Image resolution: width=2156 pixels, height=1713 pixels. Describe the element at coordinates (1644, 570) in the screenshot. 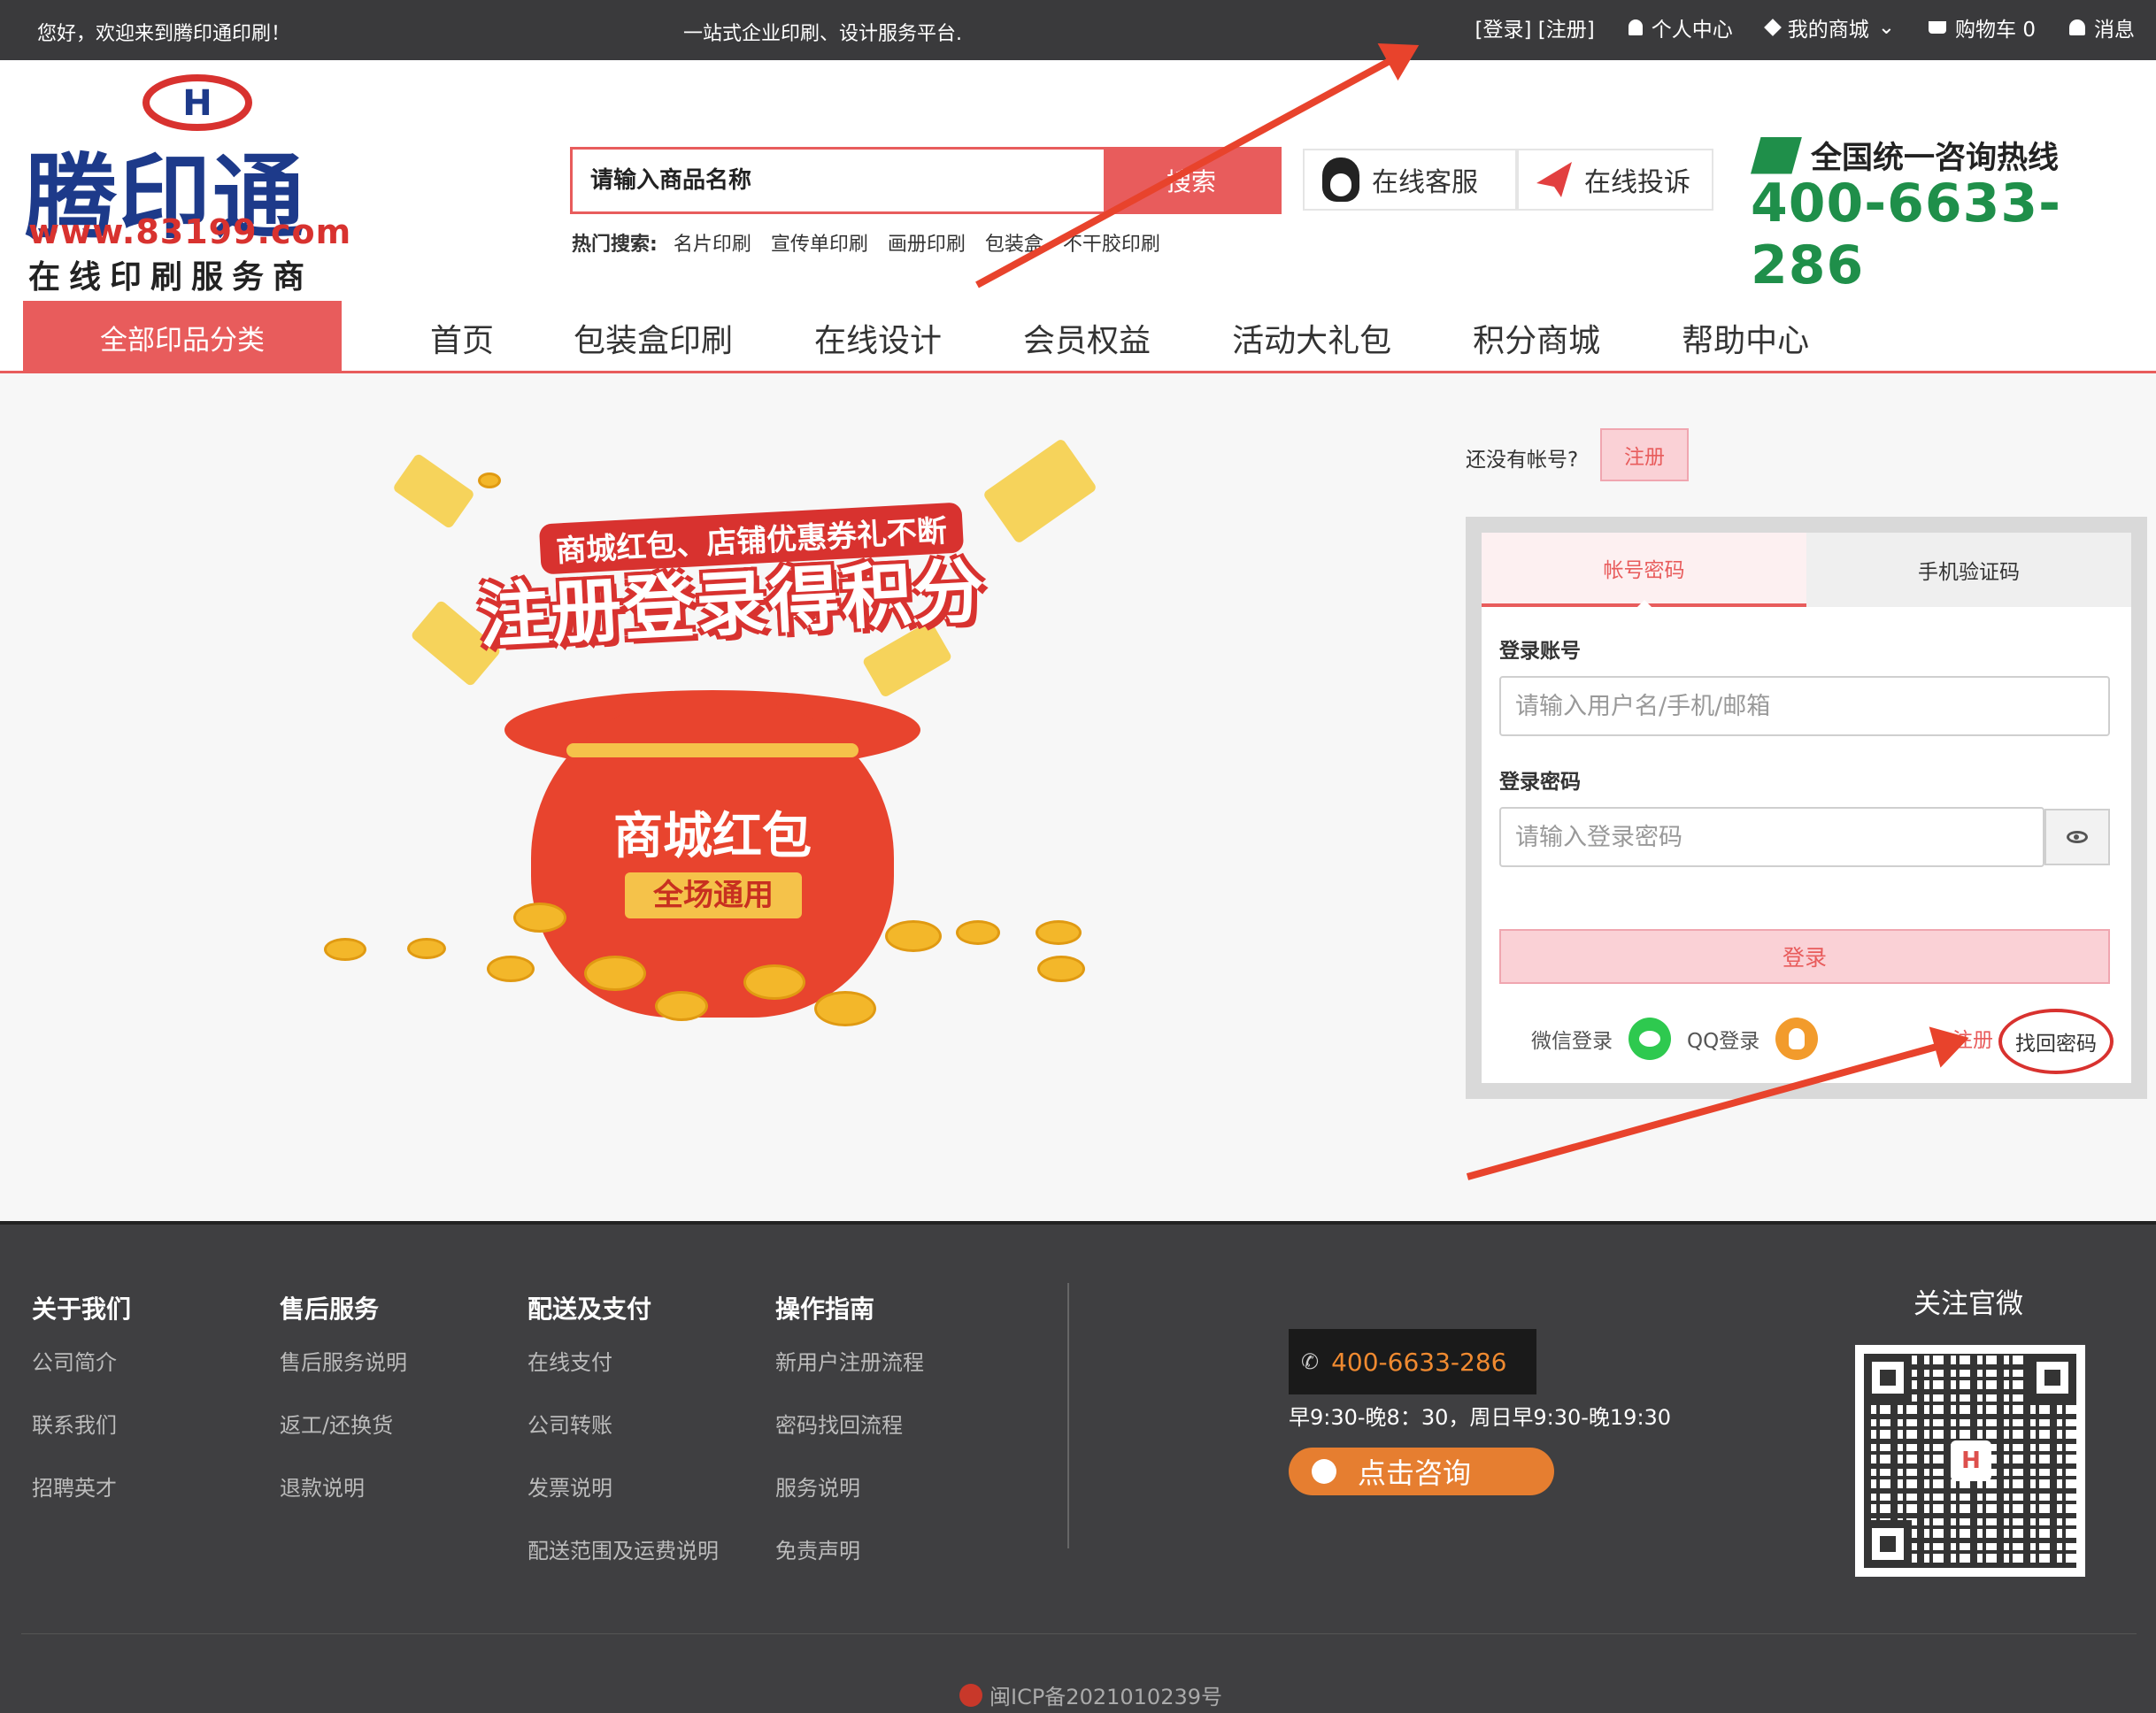

I see `tab-account-password: 帐号密码` at that location.